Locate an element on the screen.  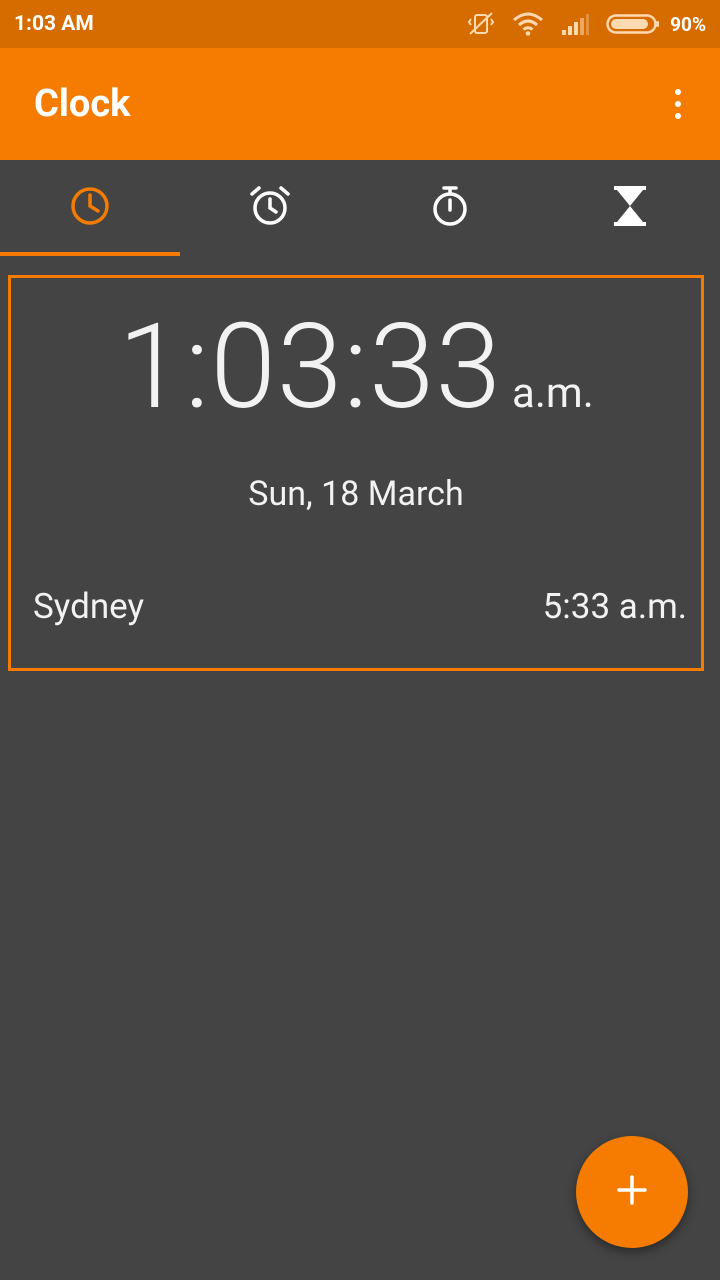
more-options-button is located at coordinates (678, 104).